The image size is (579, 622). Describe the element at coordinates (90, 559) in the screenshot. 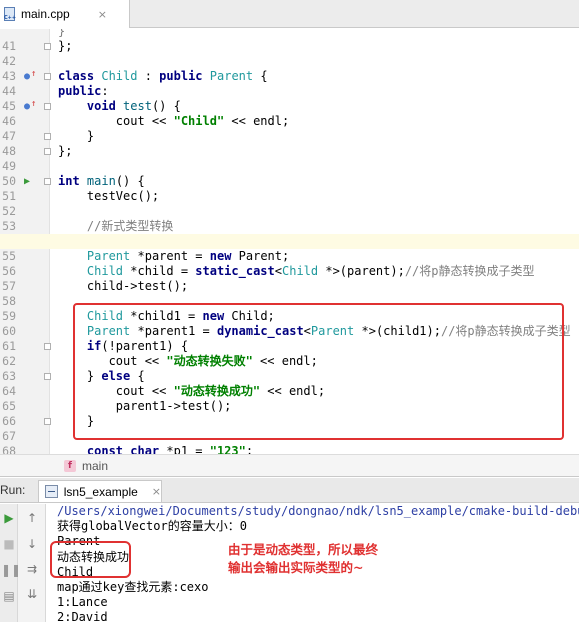

I see `output-highlight-box` at that location.